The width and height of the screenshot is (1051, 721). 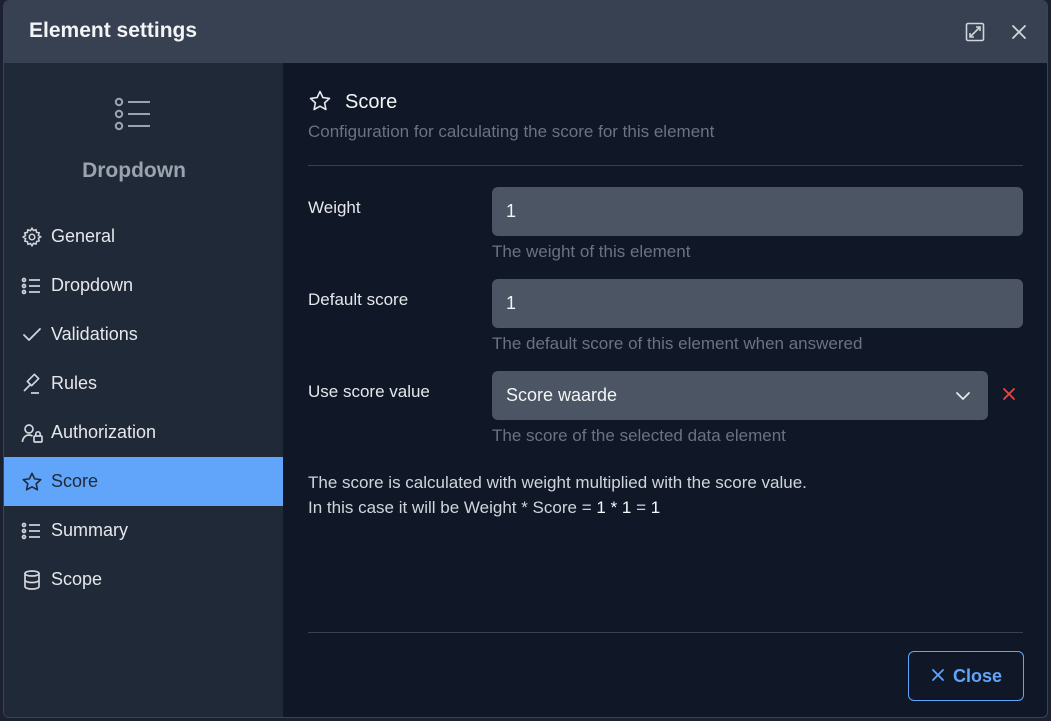 What do you see at coordinates (371, 102) in the screenshot?
I see `section-title: Score` at bounding box center [371, 102].